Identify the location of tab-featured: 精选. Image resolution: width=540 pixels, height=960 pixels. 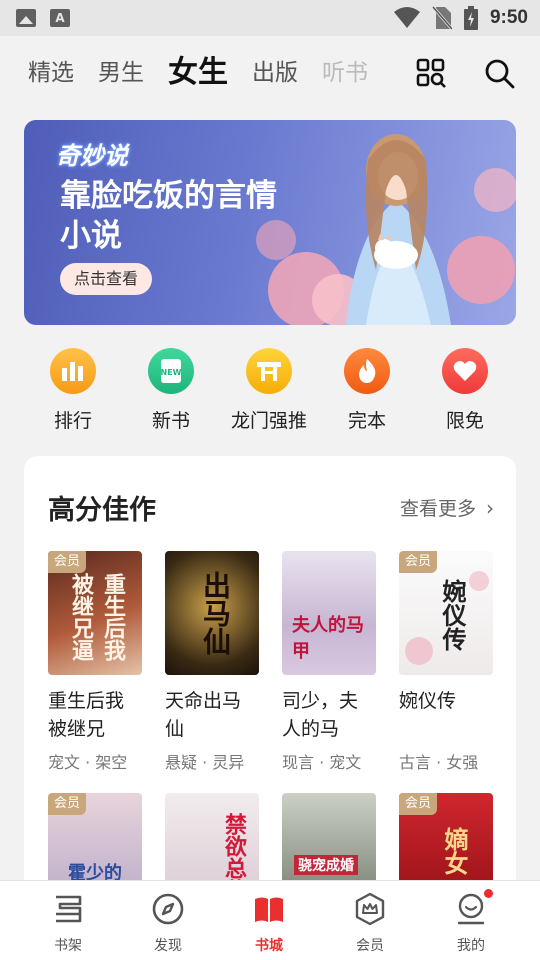
(51, 73).